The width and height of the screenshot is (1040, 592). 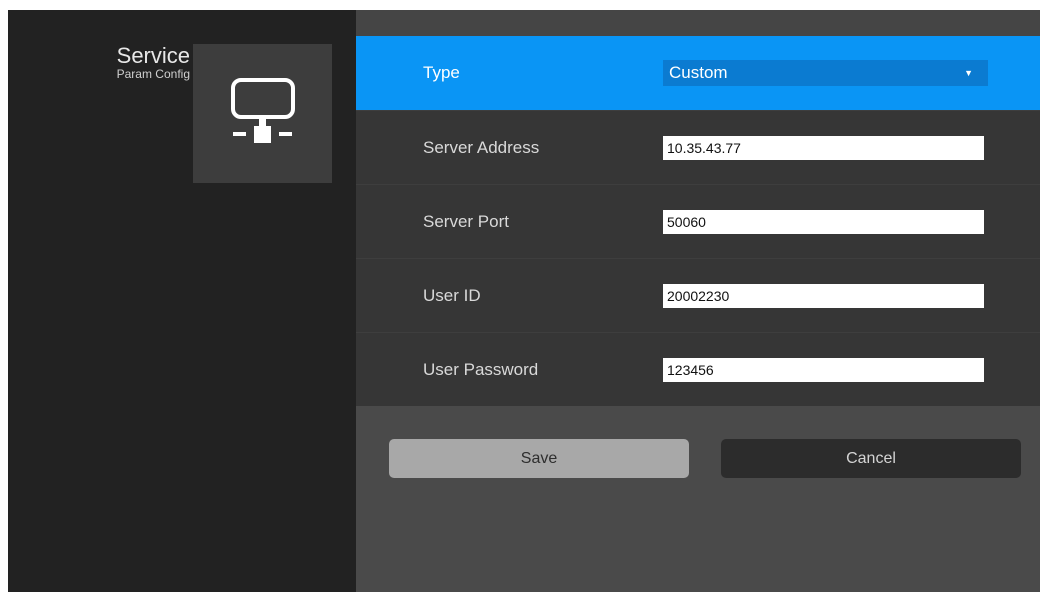 I want to click on sidebar-heading: Service Param Config, so click(x=108, y=62).